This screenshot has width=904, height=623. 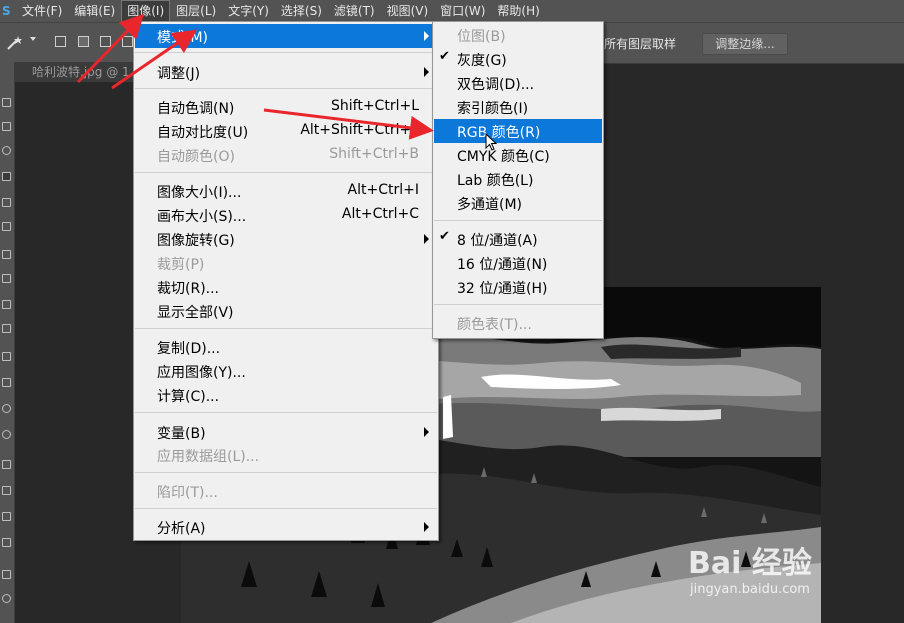 What do you see at coordinates (6, 356) in the screenshot?
I see `eraser-tool-icon` at bounding box center [6, 356].